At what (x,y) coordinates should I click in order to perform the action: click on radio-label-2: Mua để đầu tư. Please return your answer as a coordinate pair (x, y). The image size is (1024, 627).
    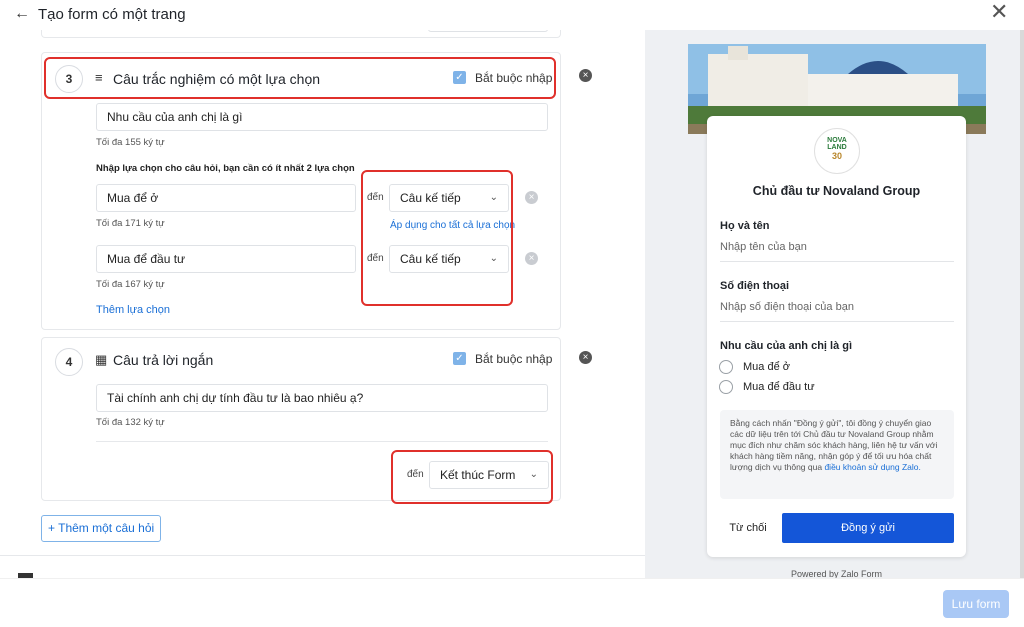
    Looking at the image, I should click on (779, 387).